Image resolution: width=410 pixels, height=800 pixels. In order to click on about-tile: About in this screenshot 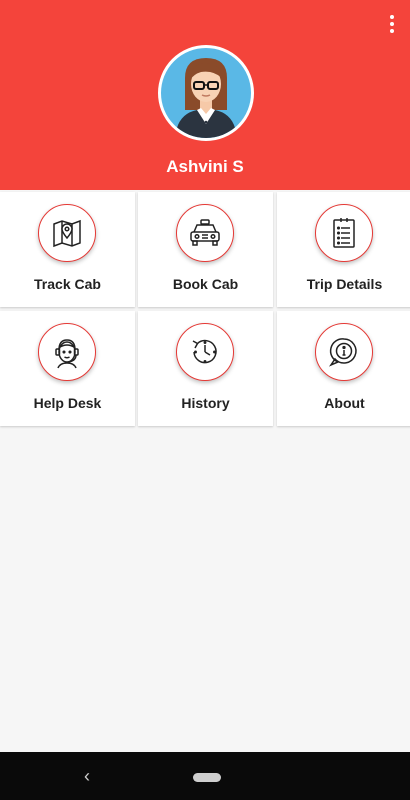, I will do `click(343, 368)`.